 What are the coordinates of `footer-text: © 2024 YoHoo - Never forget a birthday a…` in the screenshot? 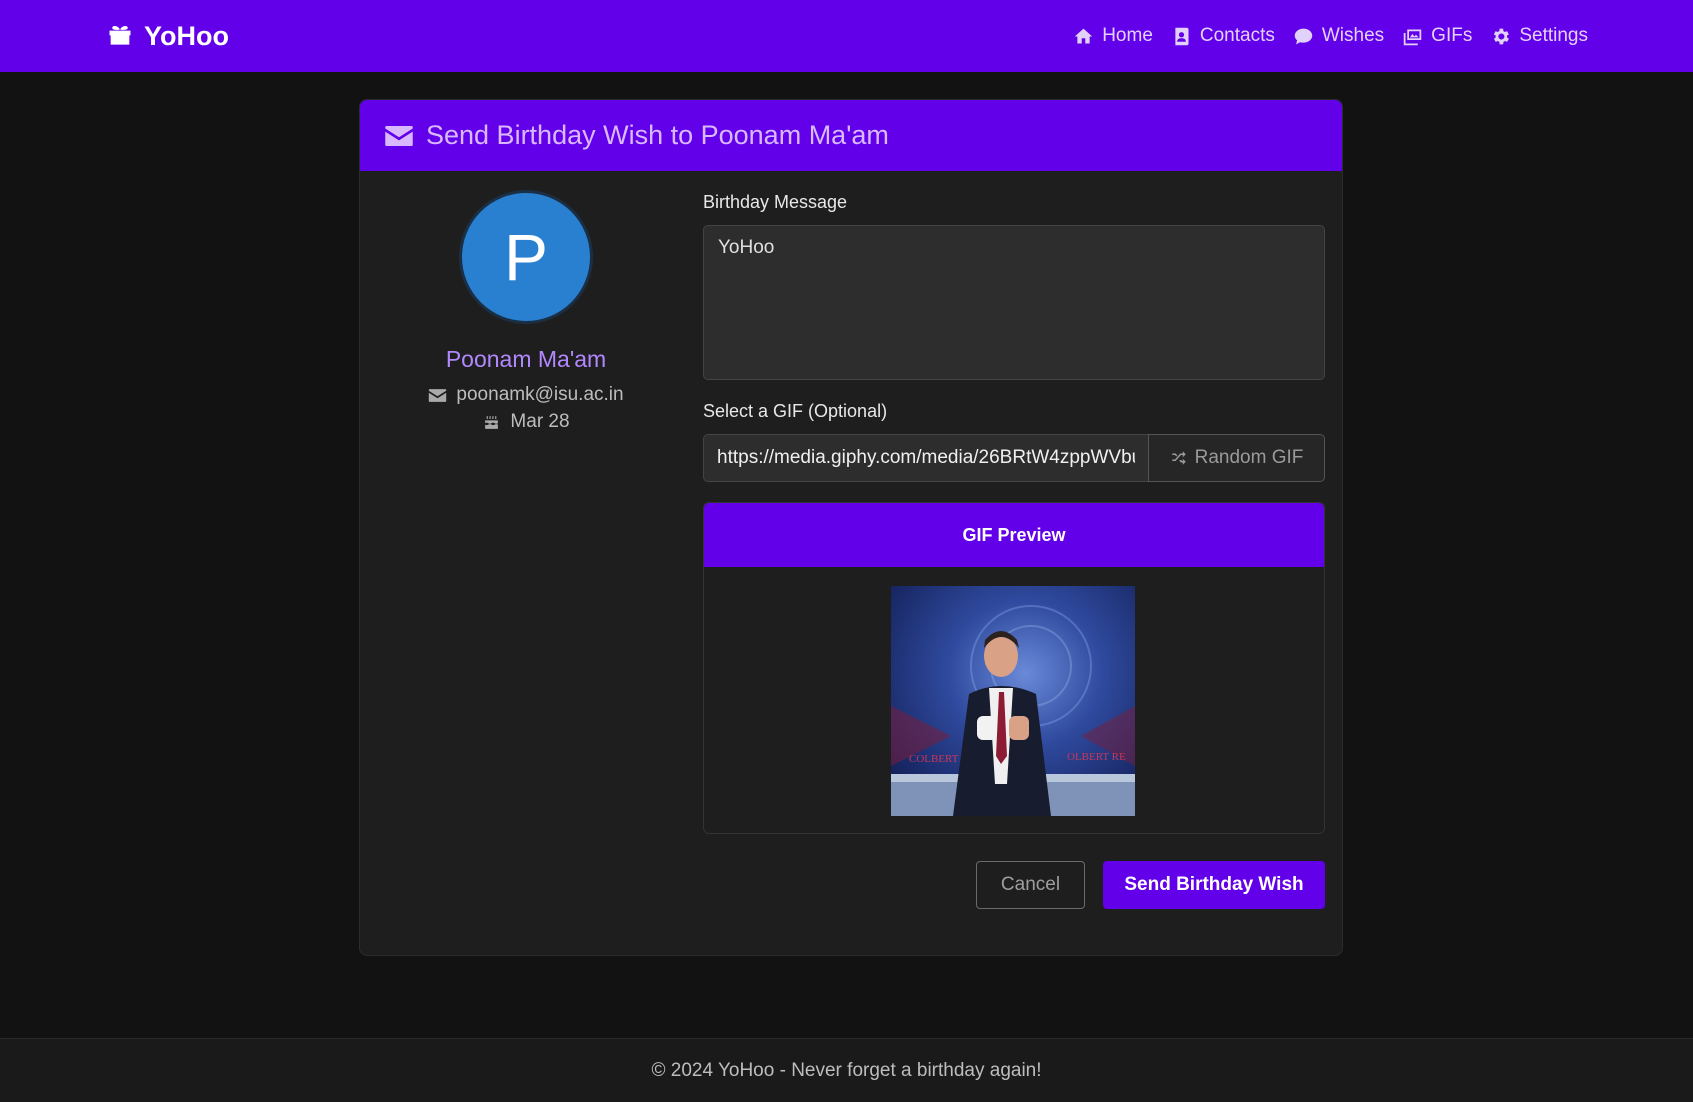 It's located at (846, 1070).